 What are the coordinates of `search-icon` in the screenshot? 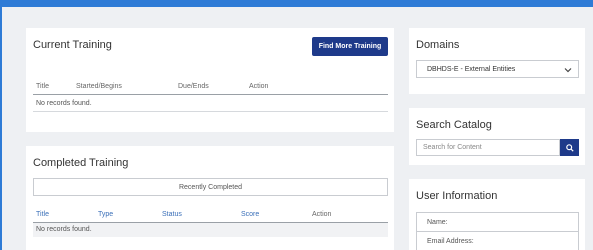 It's located at (569, 147).